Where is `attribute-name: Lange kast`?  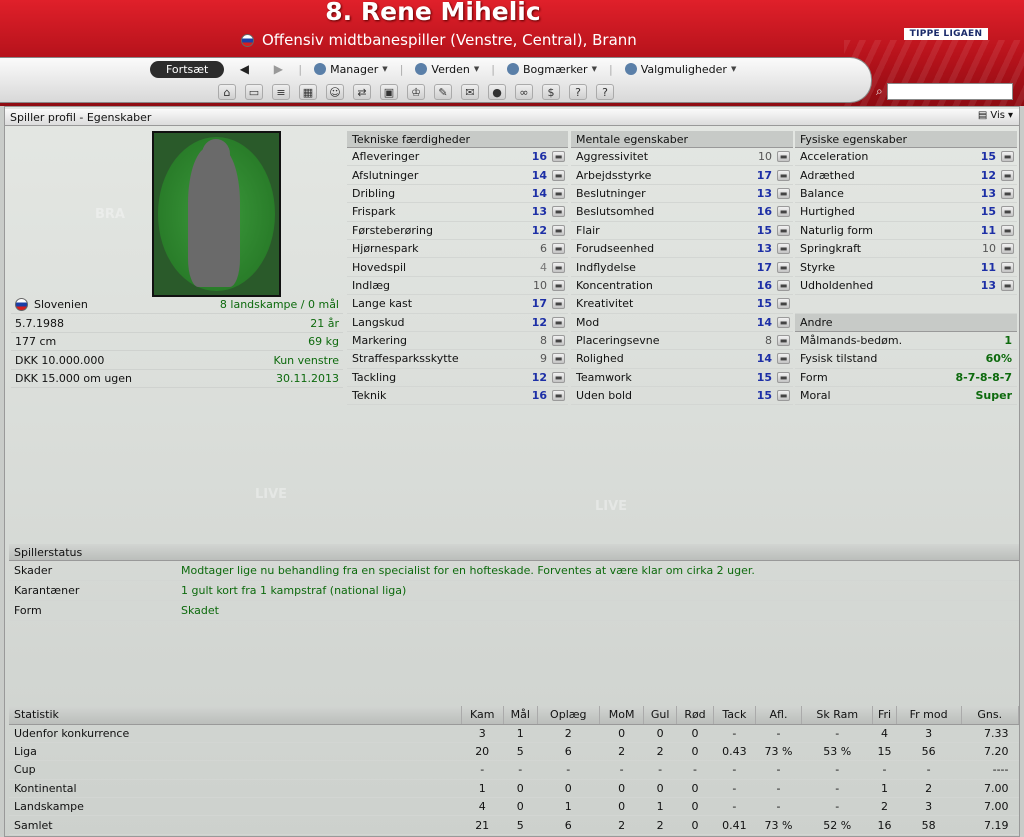 attribute-name: Lange kast is located at coordinates (382, 304).